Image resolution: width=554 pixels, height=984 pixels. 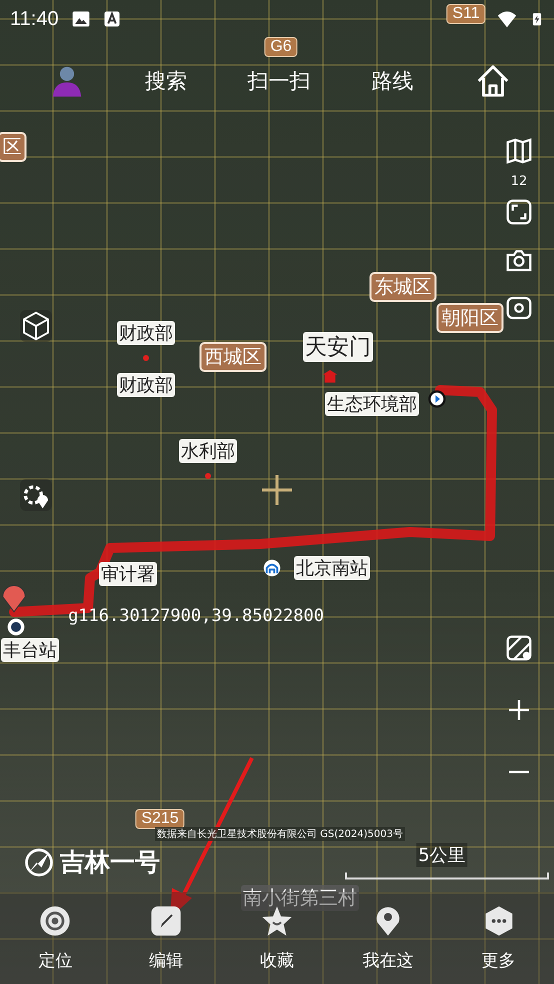 What do you see at coordinates (519, 181) in the screenshot?
I see `zoom-level: 12` at bounding box center [519, 181].